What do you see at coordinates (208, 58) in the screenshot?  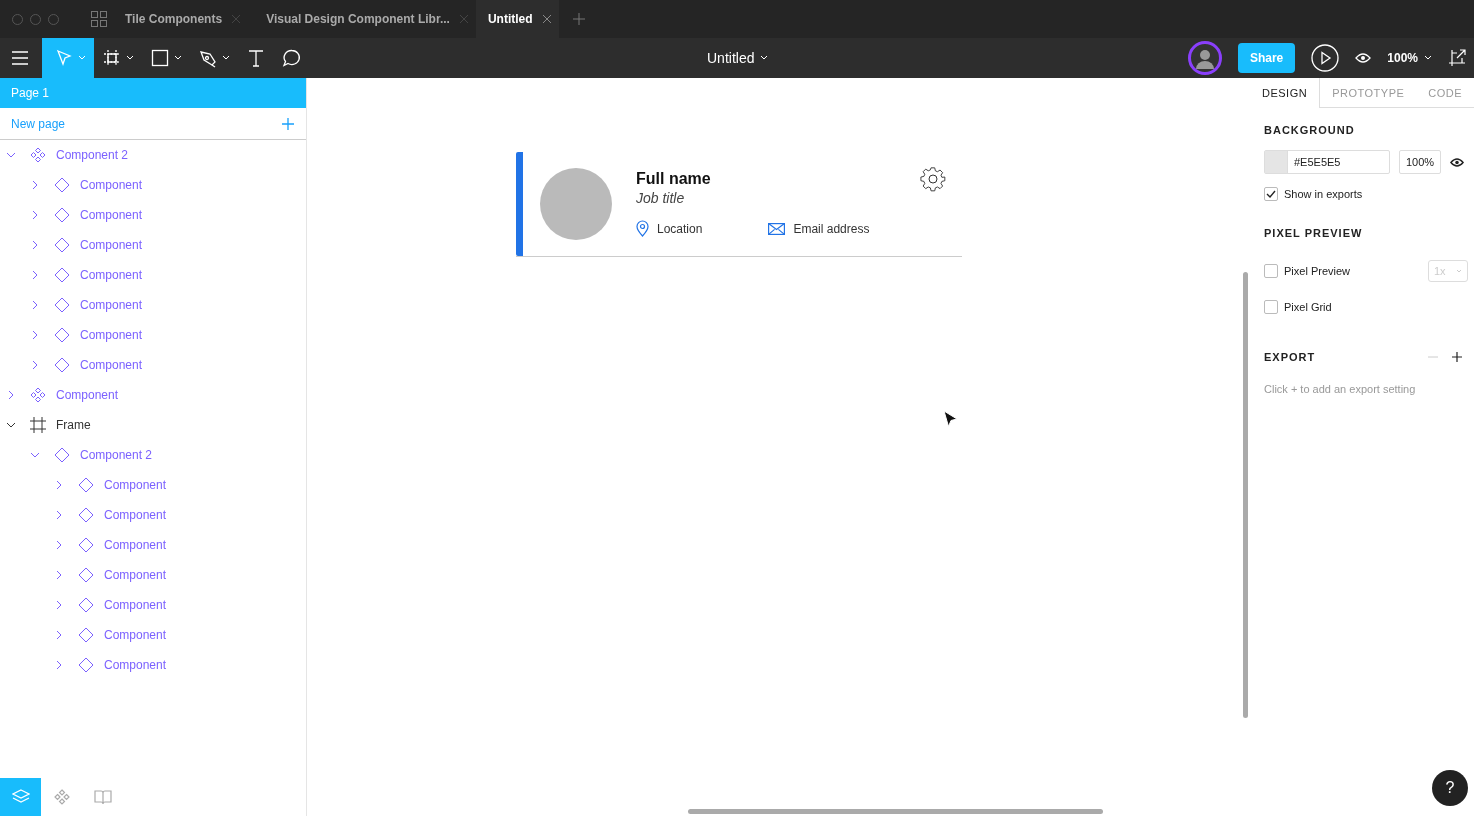 I see `pen-icon` at bounding box center [208, 58].